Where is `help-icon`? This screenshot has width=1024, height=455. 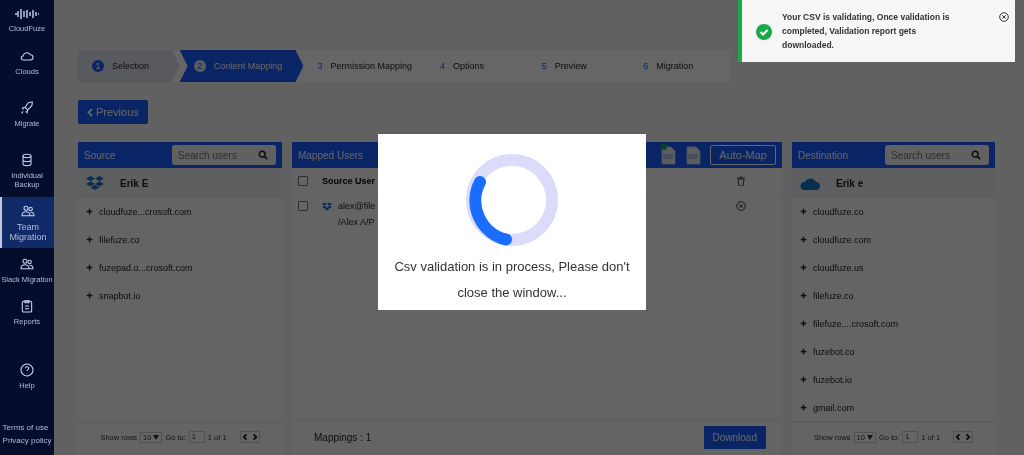
help-icon is located at coordinates (27, 370).